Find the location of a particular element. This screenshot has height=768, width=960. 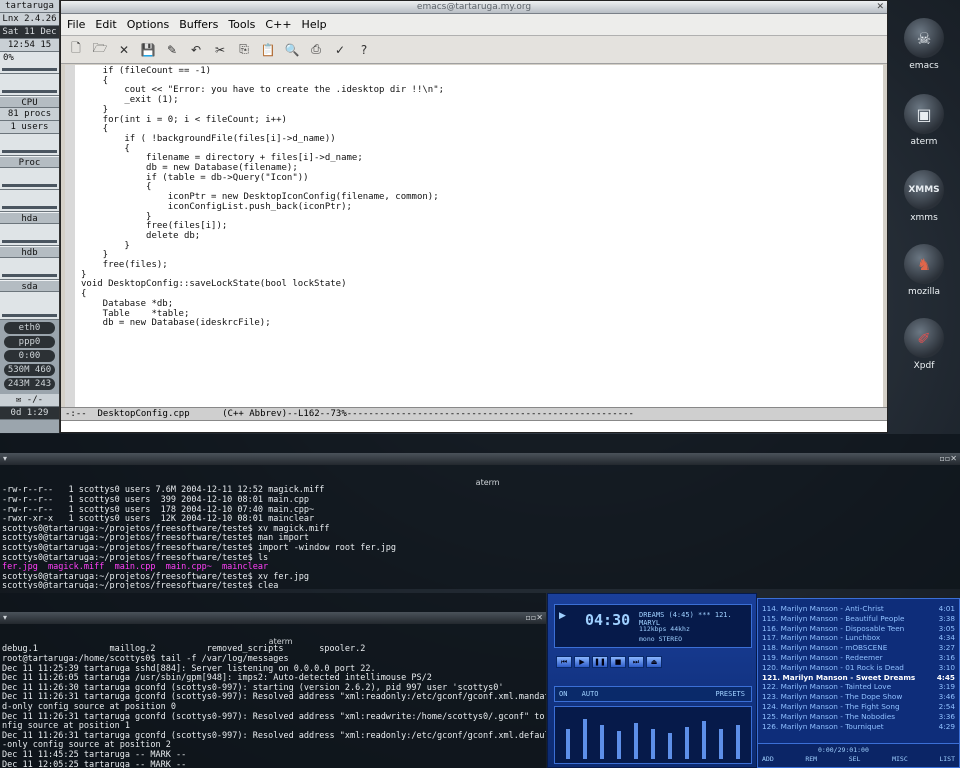

copy-icon: ⎘ is located at coordinates (244, 50).